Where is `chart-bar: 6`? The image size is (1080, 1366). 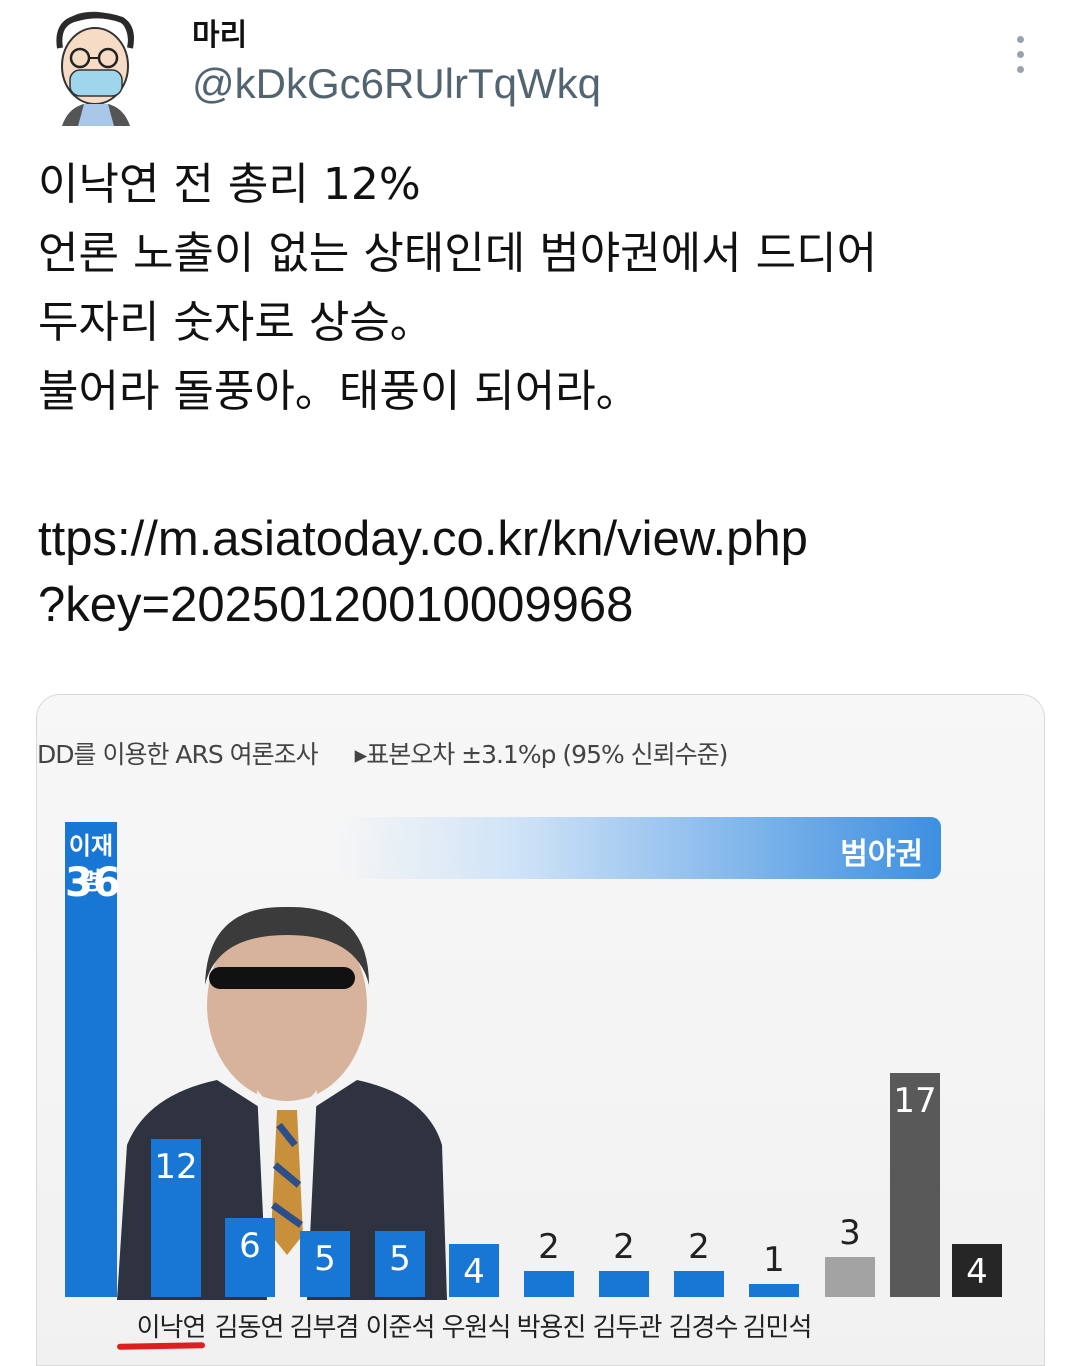
chart-bar: 6 is located at coordinates (250, 1257).